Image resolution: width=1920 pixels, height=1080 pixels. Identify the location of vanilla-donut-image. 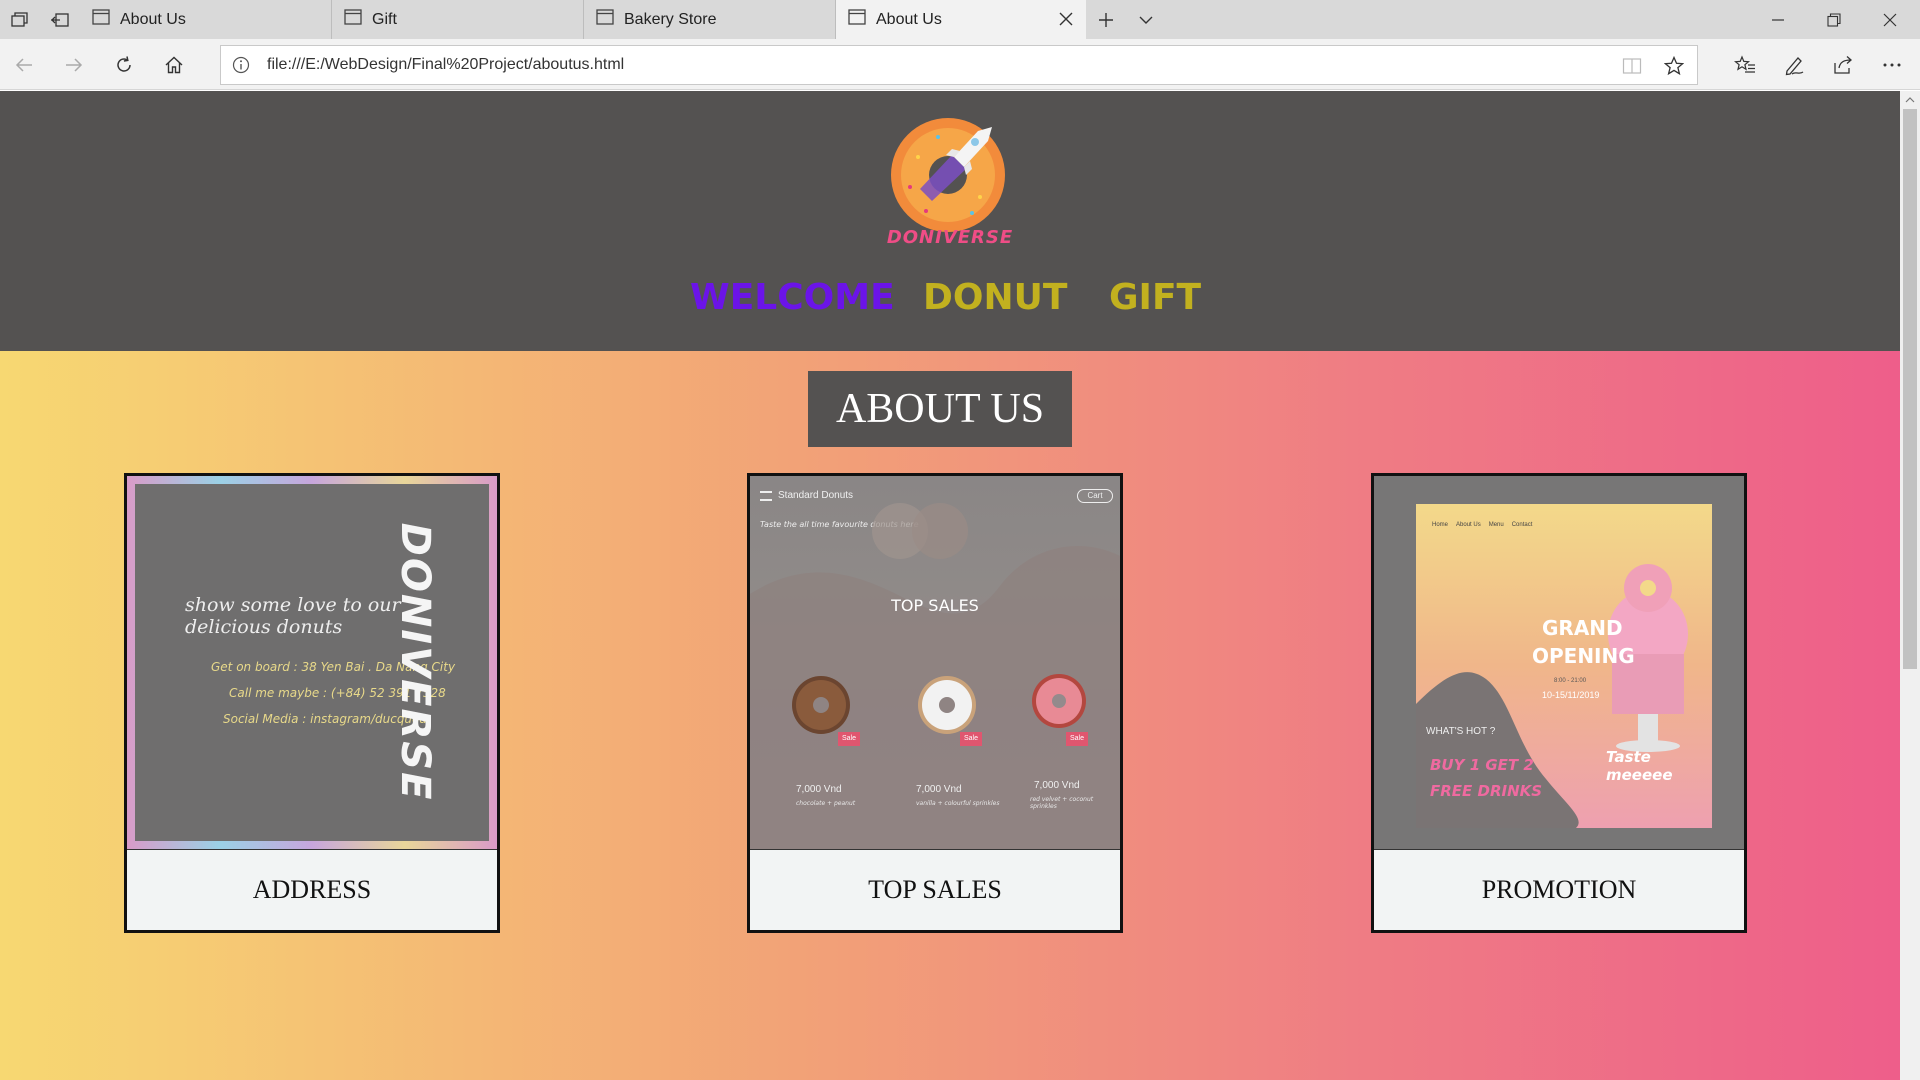
(947, 705).